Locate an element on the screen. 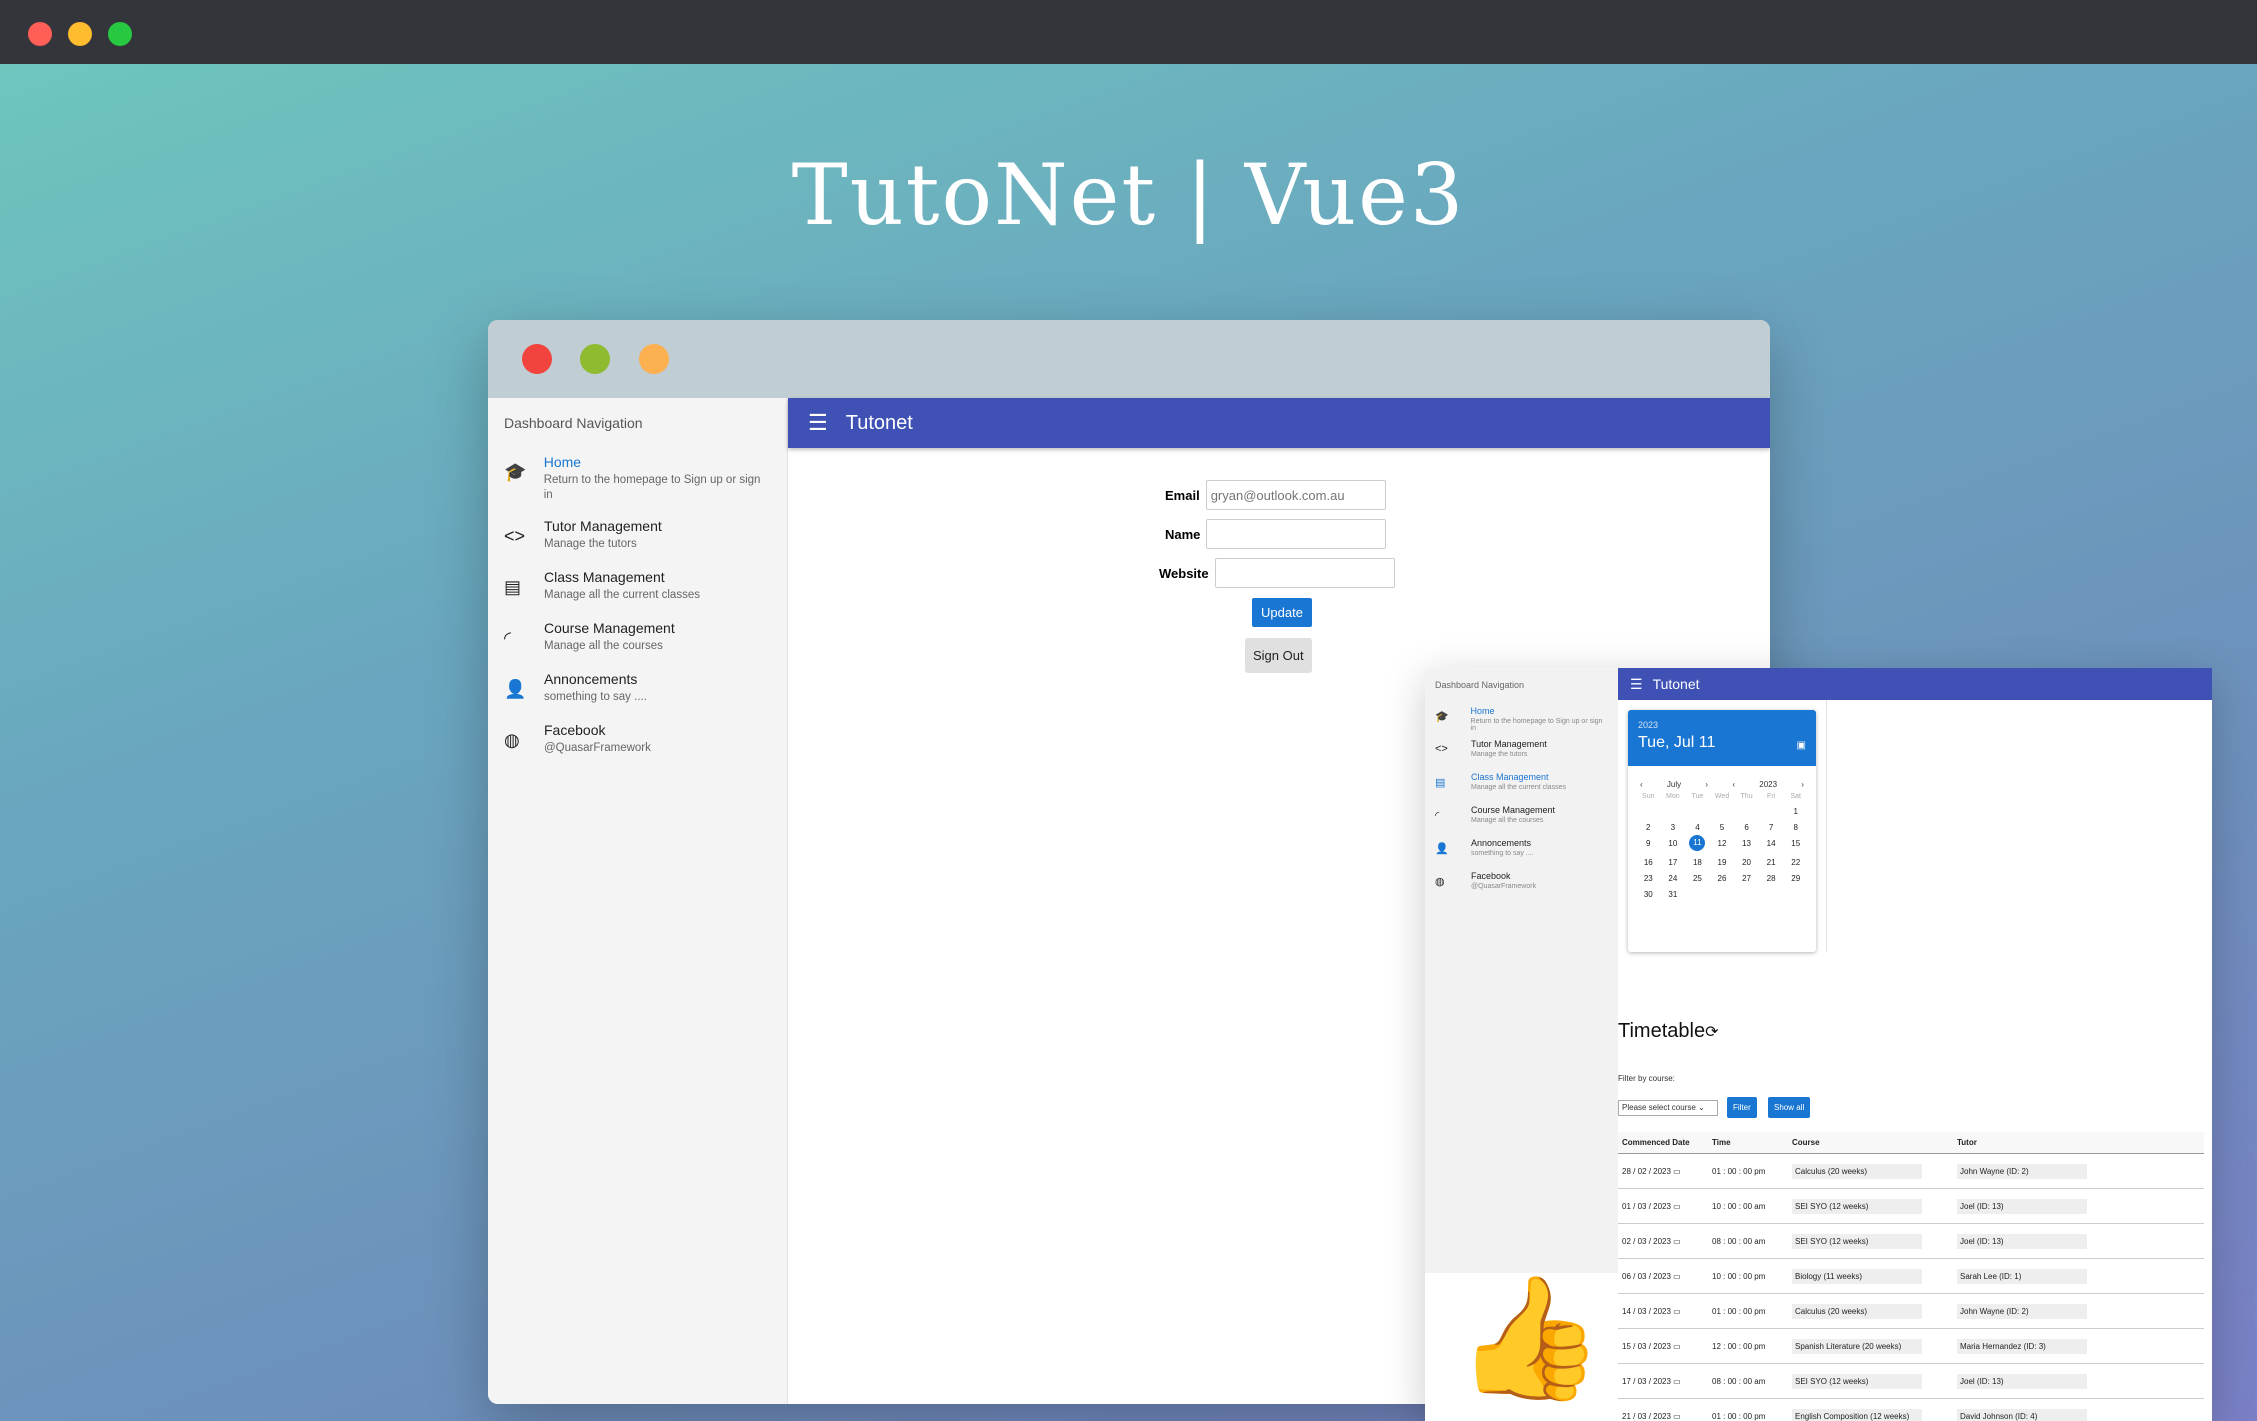 The image size is (2257, 1421). calendar-day: 6 is located at coordinates (1746, 827).